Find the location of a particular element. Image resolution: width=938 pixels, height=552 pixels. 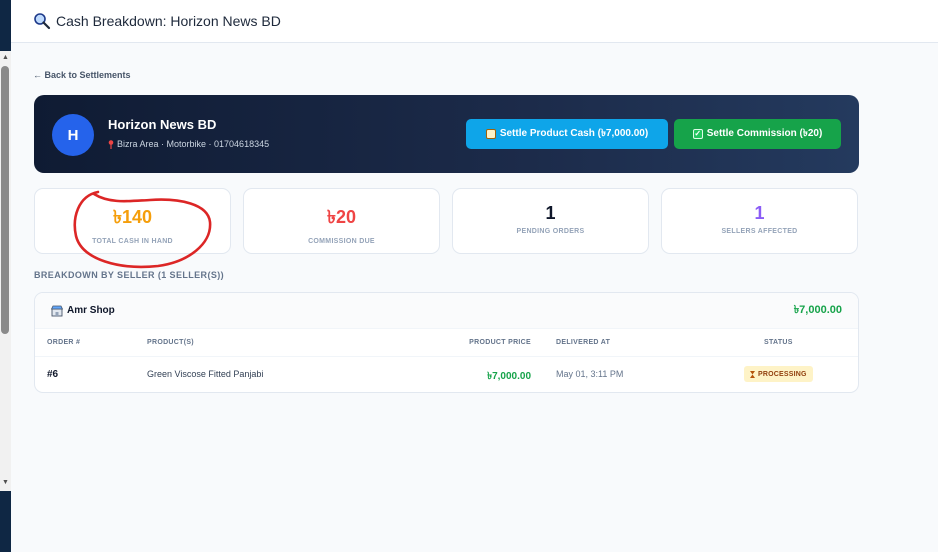

seller-header: Amr Shop ৳7,000.00 is located at coordinates (446, 311).